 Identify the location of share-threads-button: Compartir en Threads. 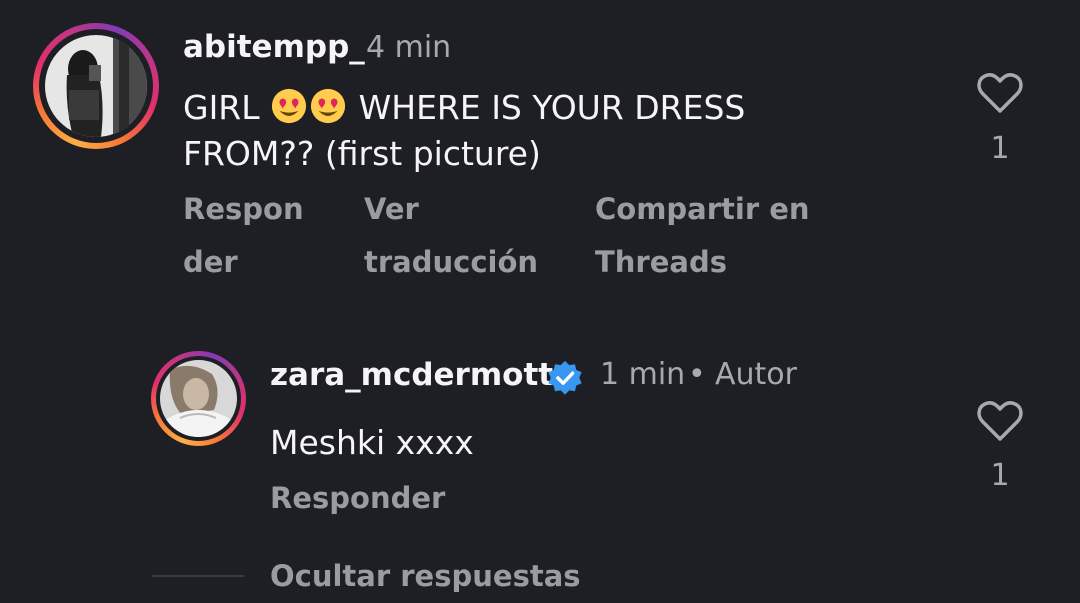
(702, 236).